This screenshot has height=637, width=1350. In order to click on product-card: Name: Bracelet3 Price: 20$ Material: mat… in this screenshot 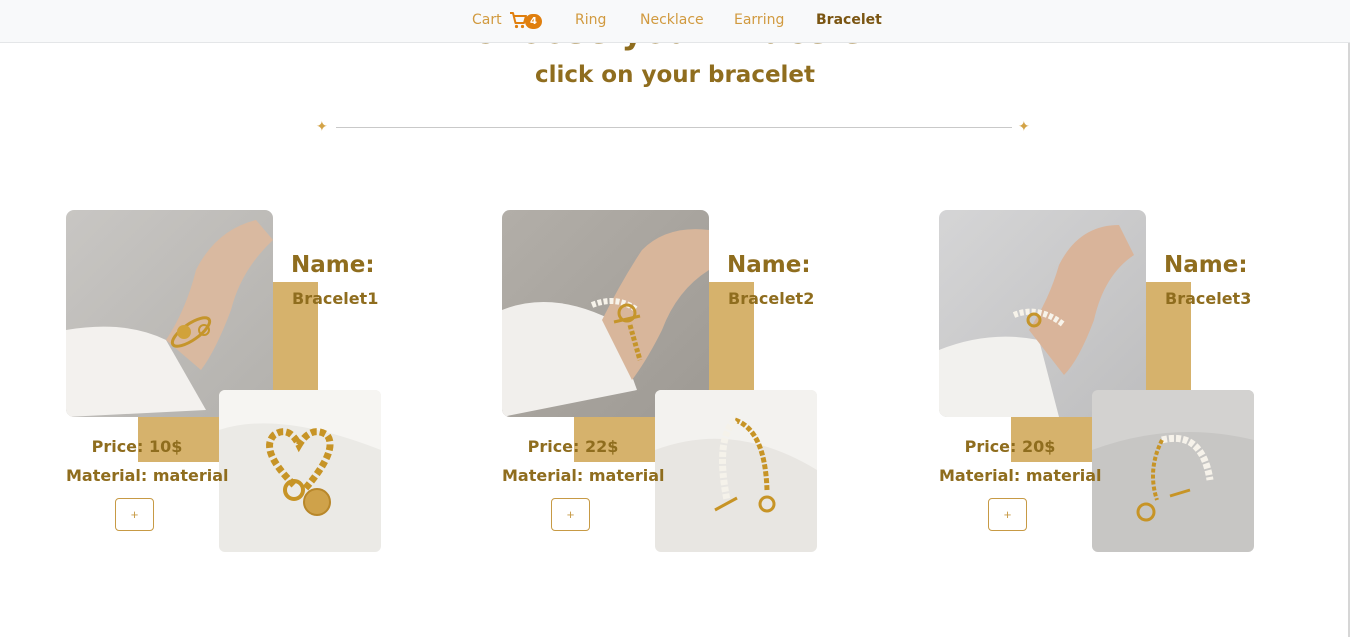, I will do `click(1104, 382)`.